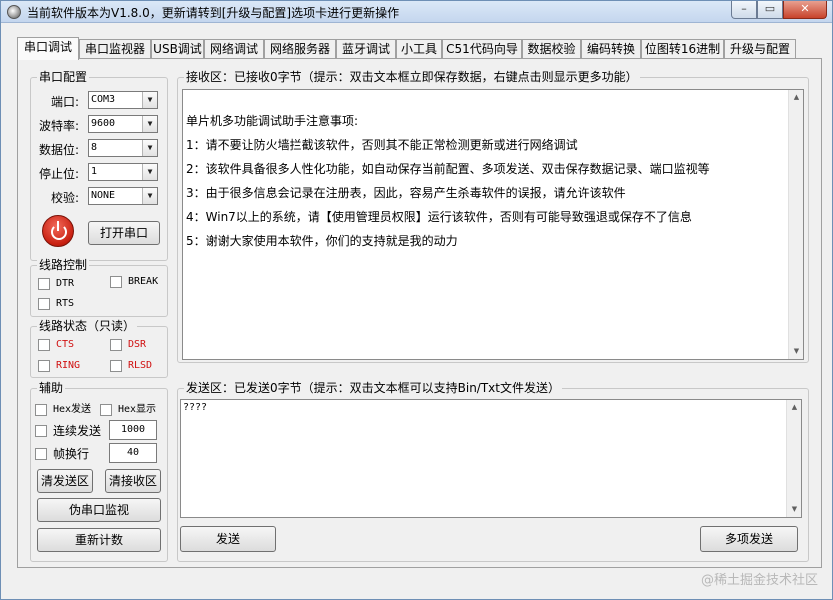 The height and width of the screenshot is (600, 833). What do you see at coordinates (749, 539) in the screenshot?
I see `multi-send-button: 多项发送` at bounding box center [749, 539].